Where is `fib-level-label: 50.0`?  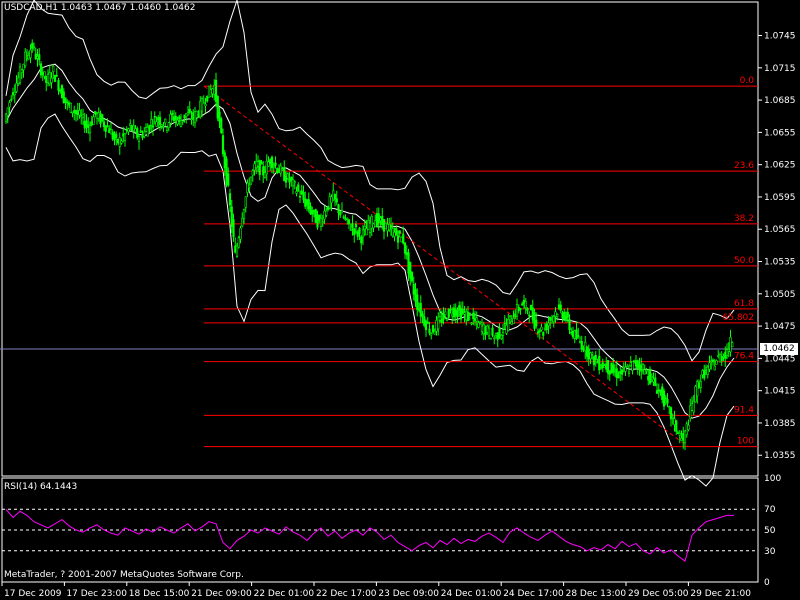 fib-level-label: 50.0 is located at coordinates (744, 261).